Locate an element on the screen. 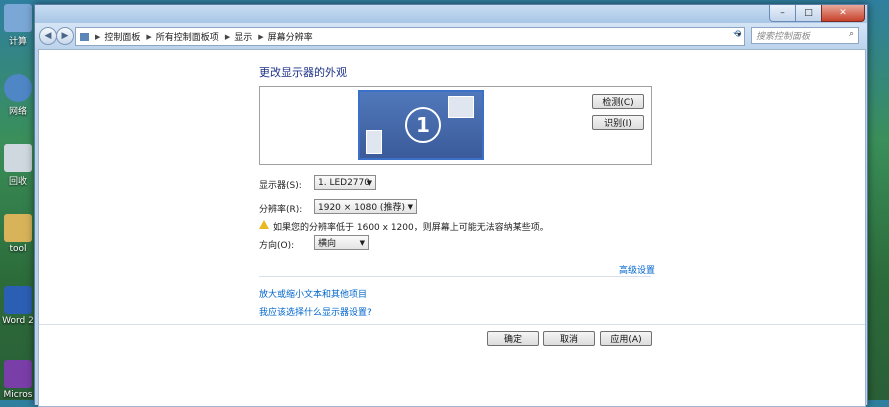 The height and width of the screenshot is (407, 889). search-placeholder: 搜索控制面板 is located at coordinates (783, 37).